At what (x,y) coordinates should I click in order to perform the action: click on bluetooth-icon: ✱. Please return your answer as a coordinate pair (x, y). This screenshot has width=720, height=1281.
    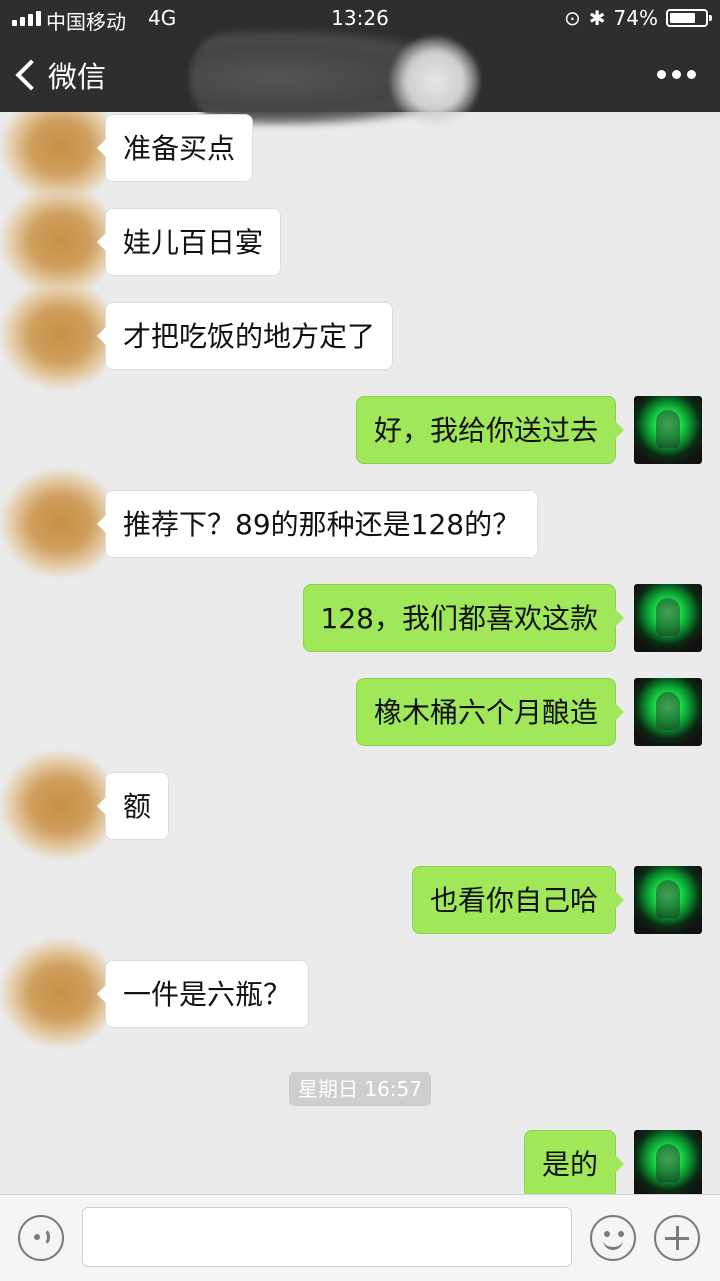
    Looking at the image, I should click on (597, 18).